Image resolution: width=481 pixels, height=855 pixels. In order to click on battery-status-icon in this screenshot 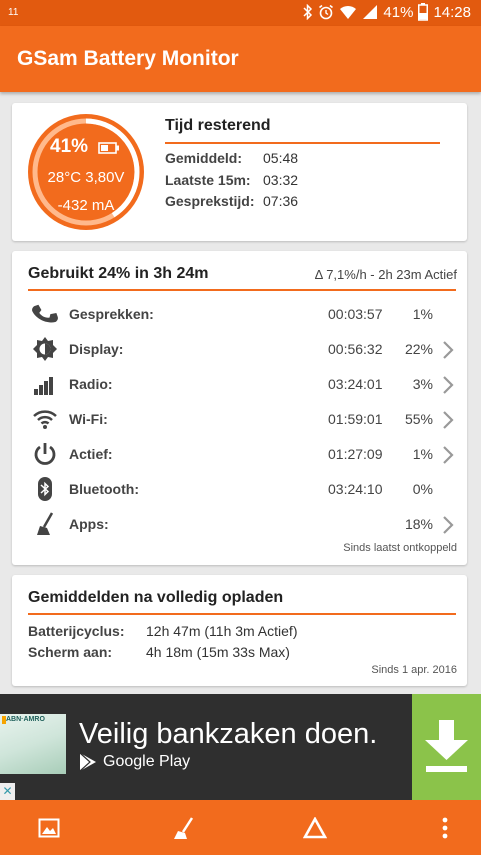, I will do `click(423, 12)`.